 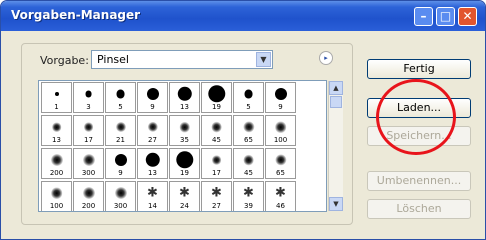 What do you see at coordinates (326, 58) in the screenshot?
I see `panel-menu-arrow-icon: ▸` at bounding box center [326, 58].